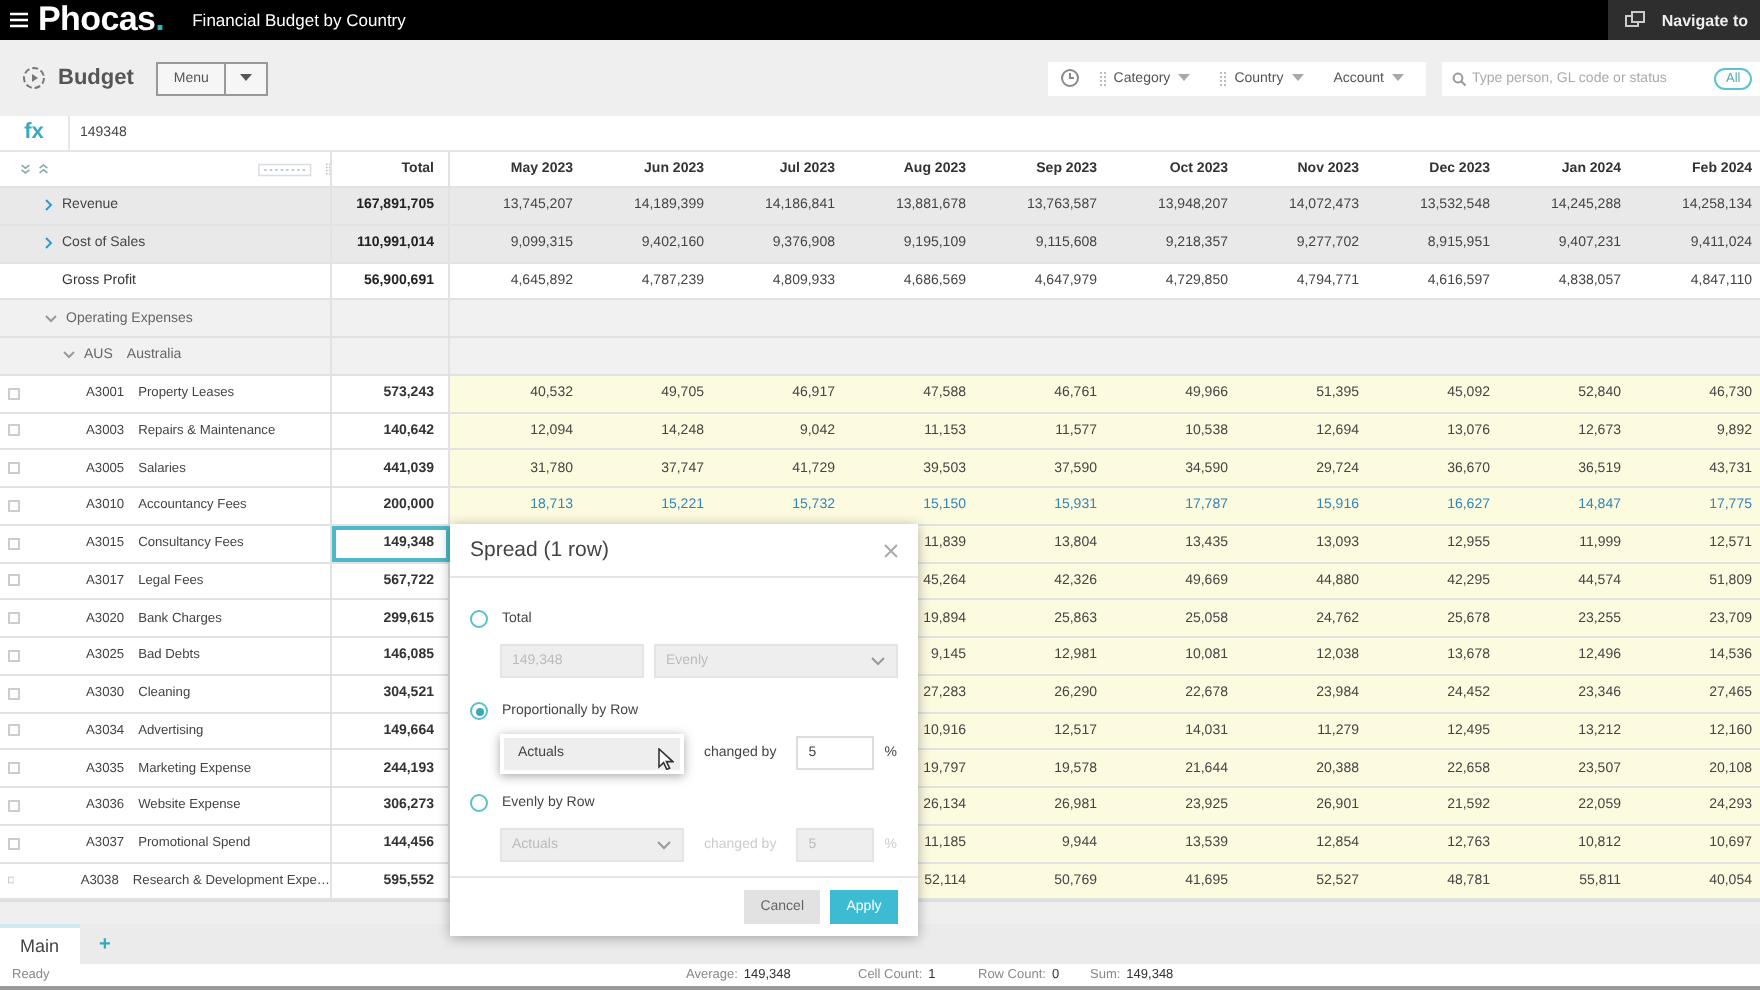 Image resolution: width=1760 pixels, height=990 pixels. Describe the element at coordinates (101, 20) in the screenshot. I see `logo: Phocas.` at that location.